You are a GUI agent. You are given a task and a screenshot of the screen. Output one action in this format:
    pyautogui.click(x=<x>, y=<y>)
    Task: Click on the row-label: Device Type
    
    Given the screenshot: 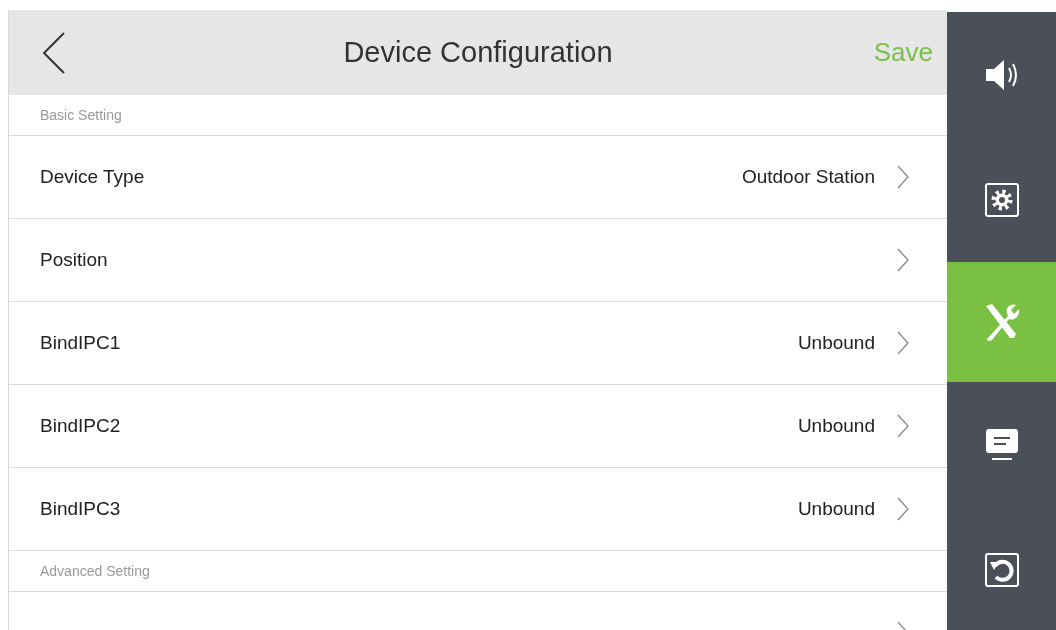 What is the action you would take?
    pyautogui.click(x=92, y=177)
    